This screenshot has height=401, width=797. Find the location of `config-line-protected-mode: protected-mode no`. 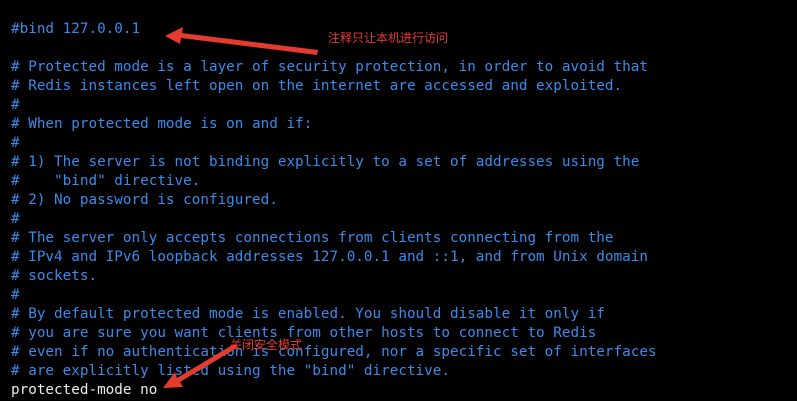

config-line-protected-mode: protected-mode no is located at coordinates (84, 390).